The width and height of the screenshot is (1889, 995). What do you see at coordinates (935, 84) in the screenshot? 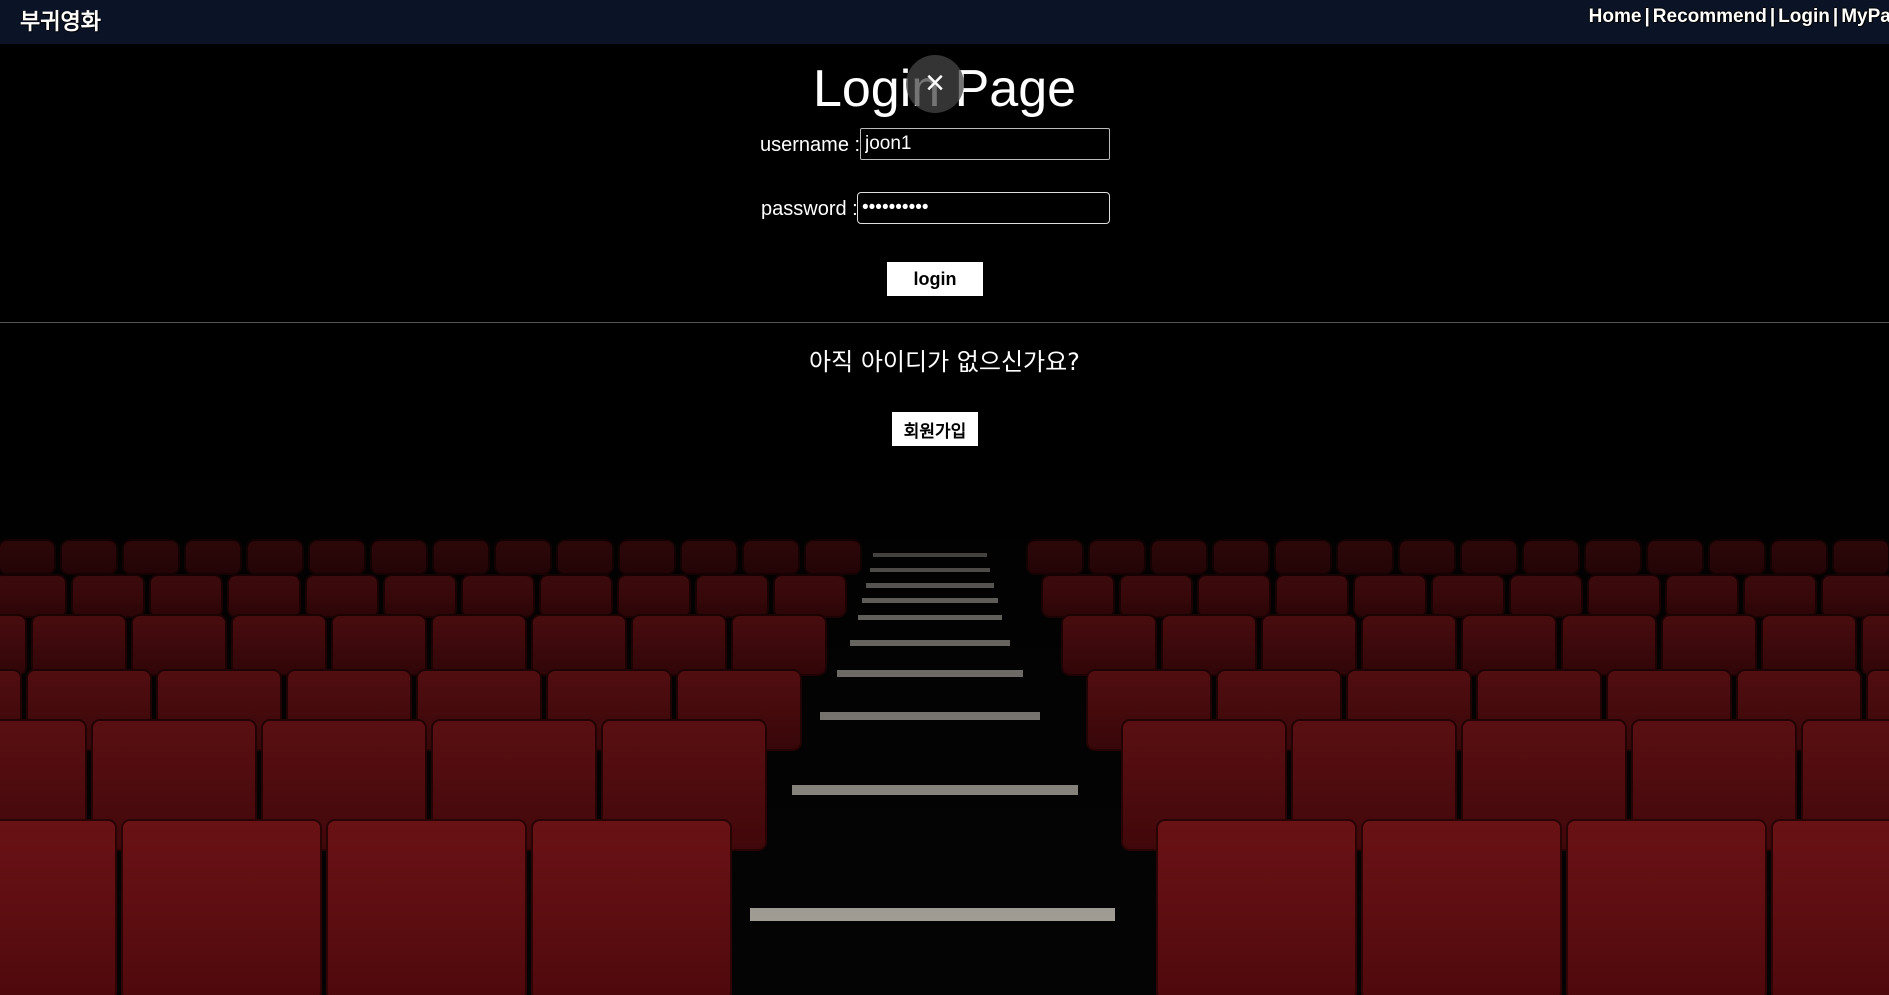
I see `close-icon: ×` at bounding box center [935, 84].